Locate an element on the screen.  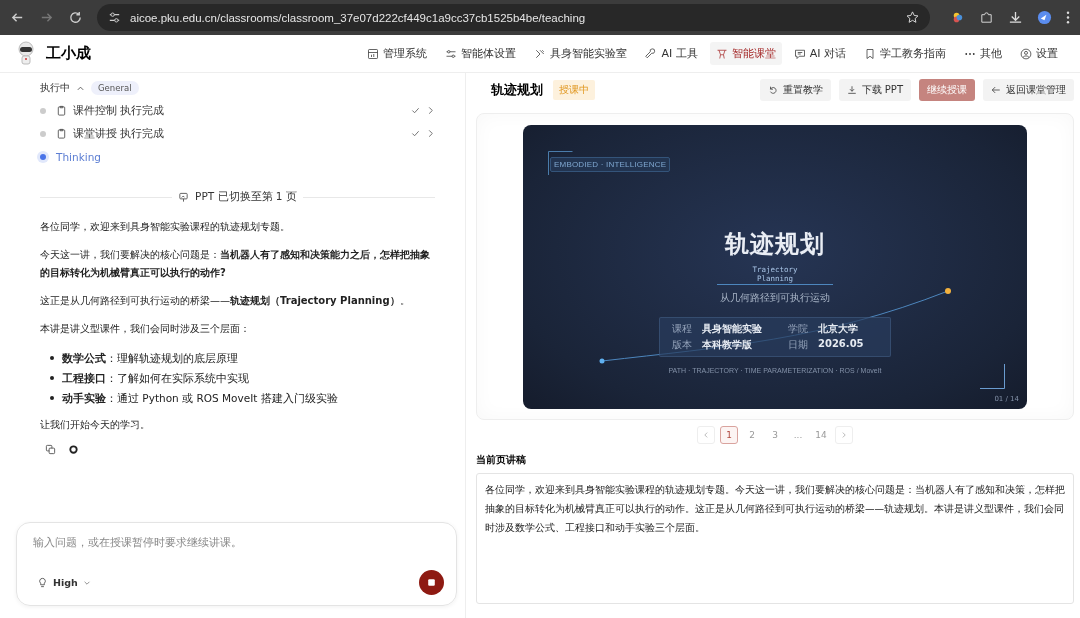
script-heading: 当前页讲稿 is located at coordinates (501, 460).